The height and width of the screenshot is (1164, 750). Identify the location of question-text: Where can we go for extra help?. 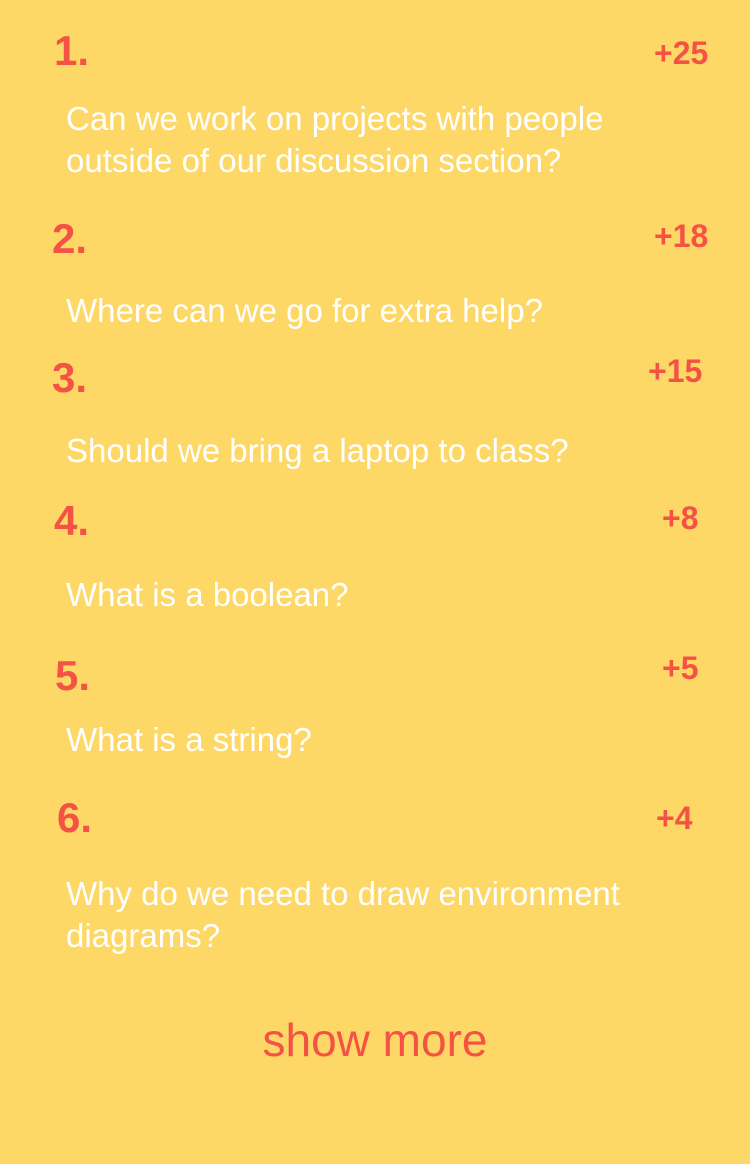
(386, 311).